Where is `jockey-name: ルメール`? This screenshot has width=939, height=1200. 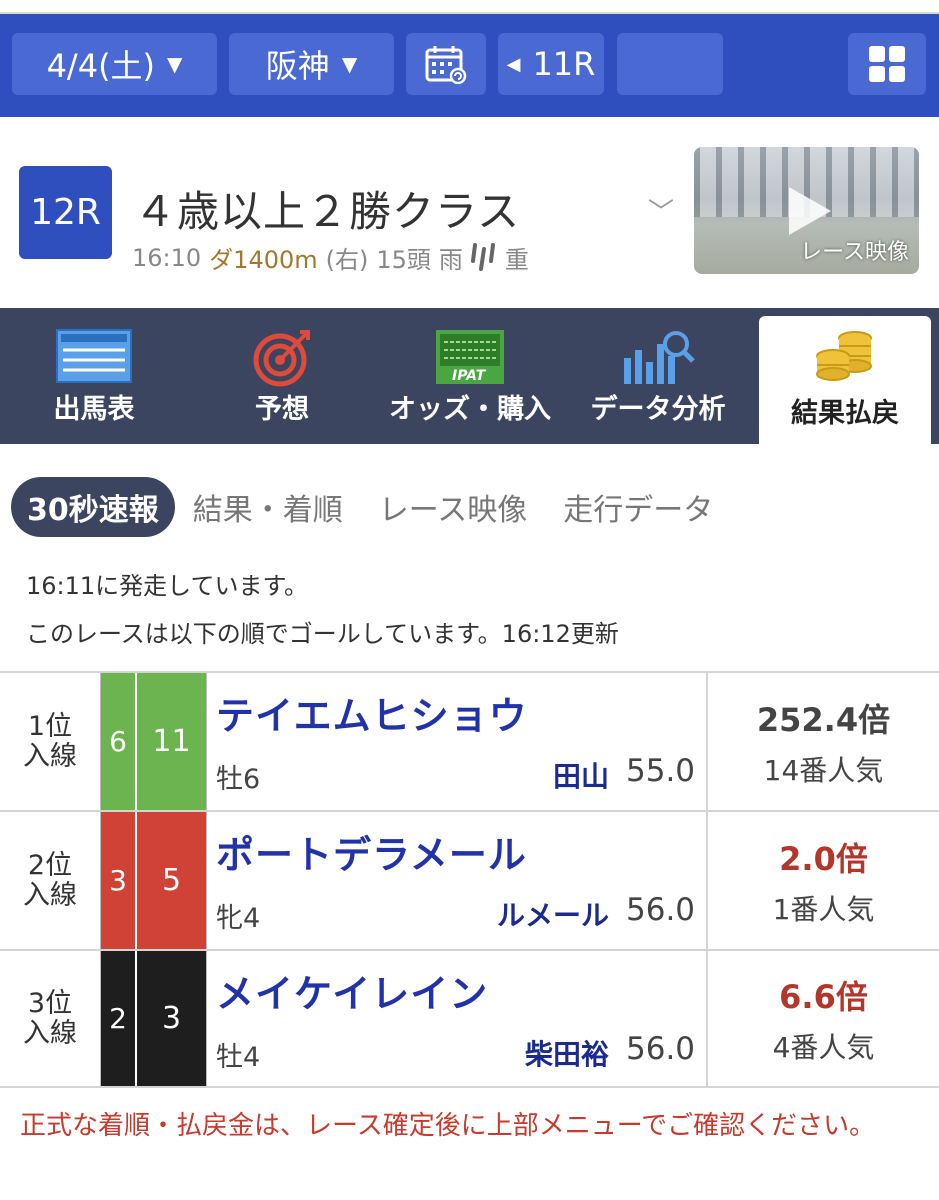
jockey-name: ルメール is located at coordinates (553, 914).